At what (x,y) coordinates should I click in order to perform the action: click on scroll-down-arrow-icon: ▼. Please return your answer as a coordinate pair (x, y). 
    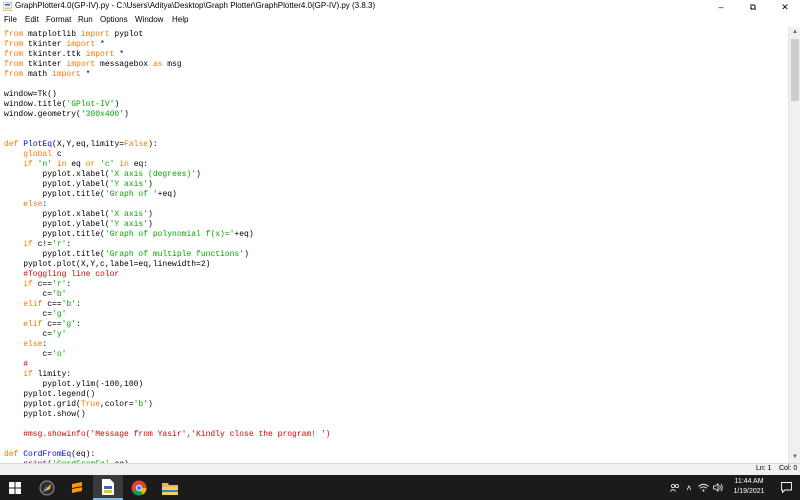
    Looking at the image, I should click on (794, 457).